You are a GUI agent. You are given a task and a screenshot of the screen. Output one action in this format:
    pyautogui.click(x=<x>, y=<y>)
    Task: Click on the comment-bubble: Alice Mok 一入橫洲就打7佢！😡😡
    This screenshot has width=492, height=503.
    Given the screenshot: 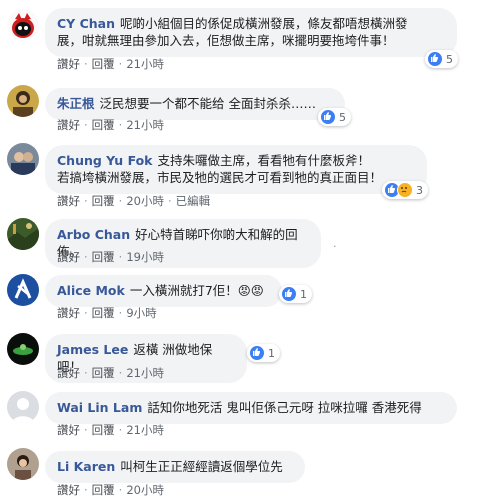 What is the action you would take?
    pyautogui.click(x=163, y=291)
    